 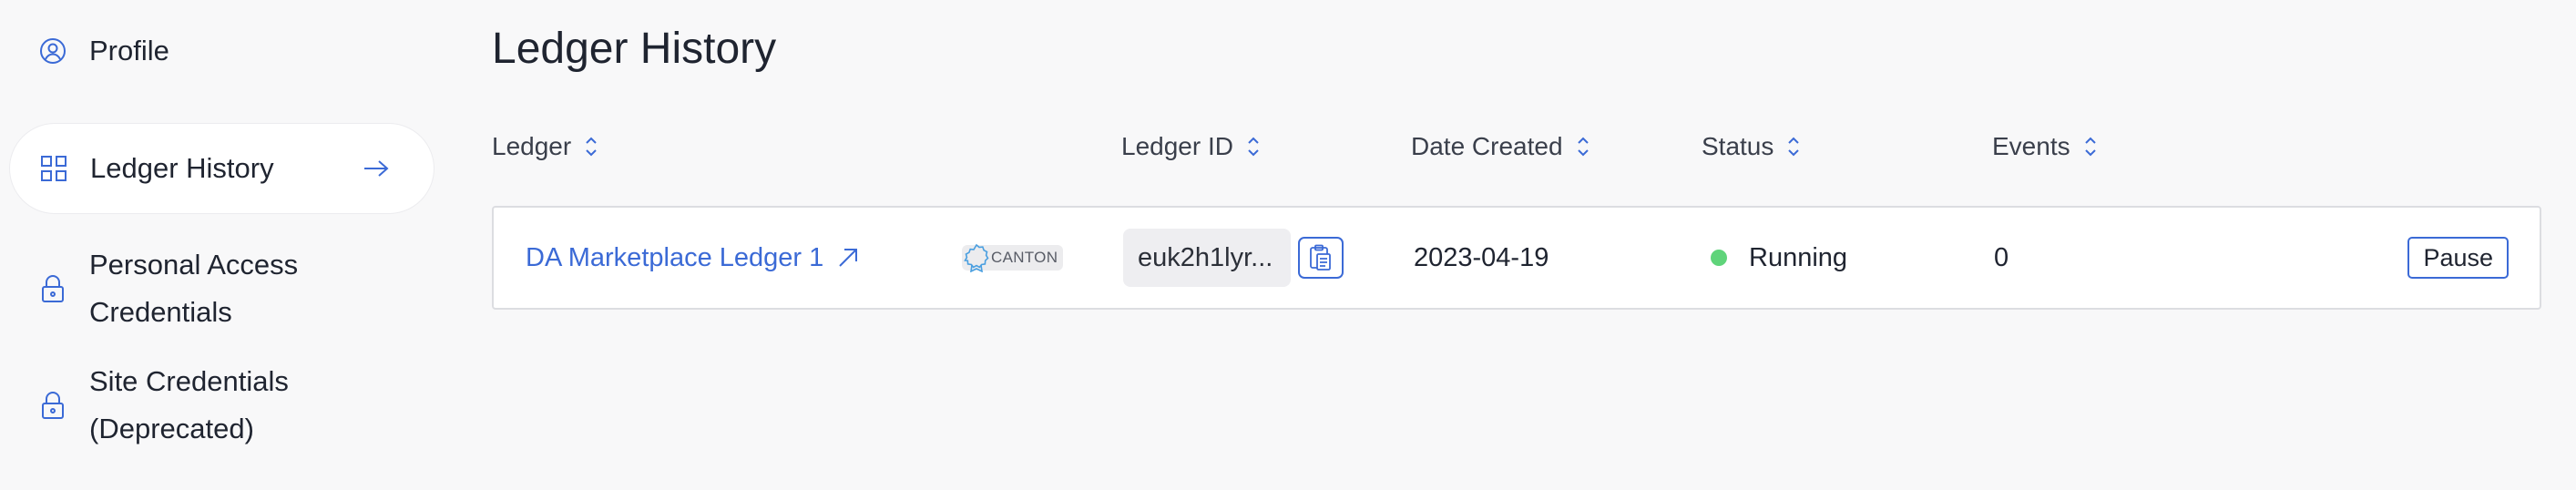 What do you see at coordinates (675, 257) in the screenshot?
I see `ledger-name: DA Marketplace Ledger 1` at bounding box center [675, 257].